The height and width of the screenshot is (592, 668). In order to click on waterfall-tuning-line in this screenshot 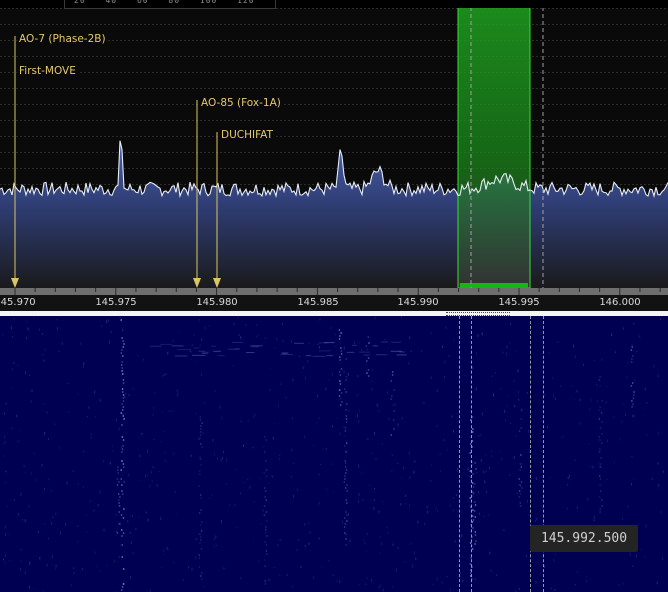, I will do `click(471, 454)`.